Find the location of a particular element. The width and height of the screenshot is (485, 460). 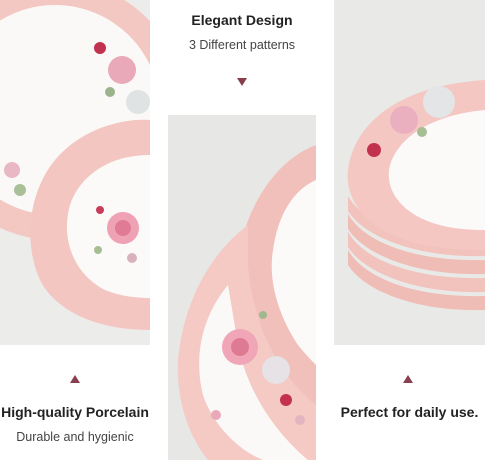

left-title: High-quality Porcelain is located at coordinates (75, 412).